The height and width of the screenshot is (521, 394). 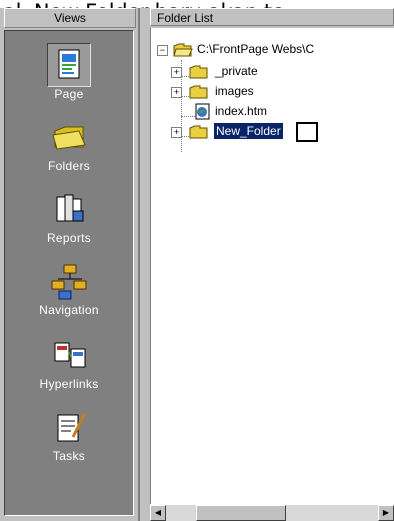 What do you see at coordinates (70, 18) in the screenshot?
I see `views-header: Views` at bounding box center [70, 18].